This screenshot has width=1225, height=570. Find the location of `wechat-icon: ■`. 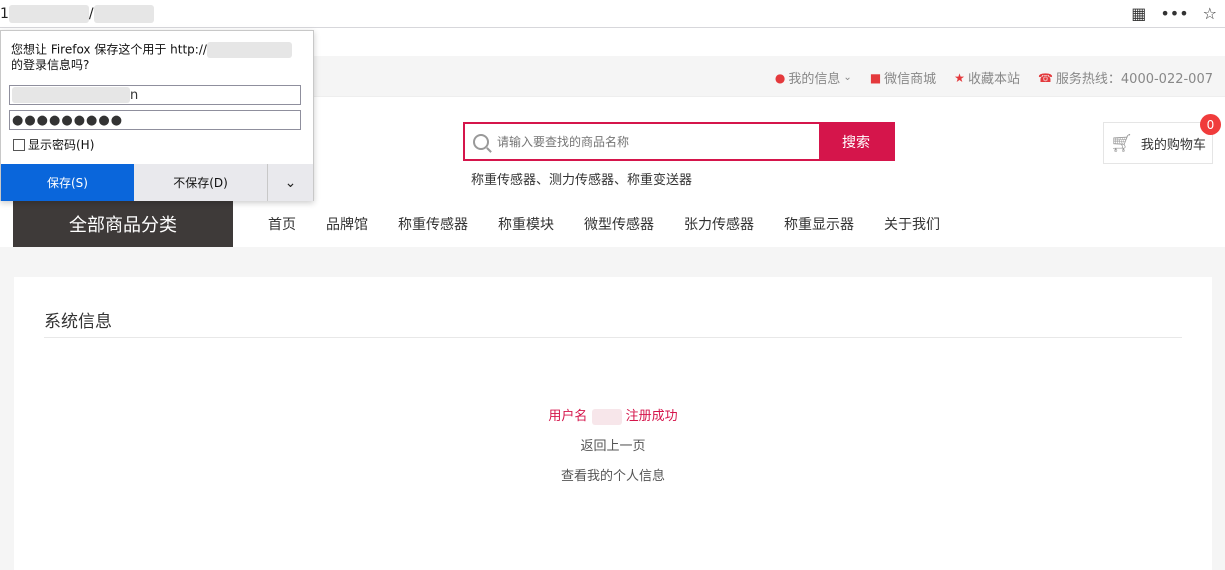

wechat-icon: ■ is located at coordinates (875, 77).